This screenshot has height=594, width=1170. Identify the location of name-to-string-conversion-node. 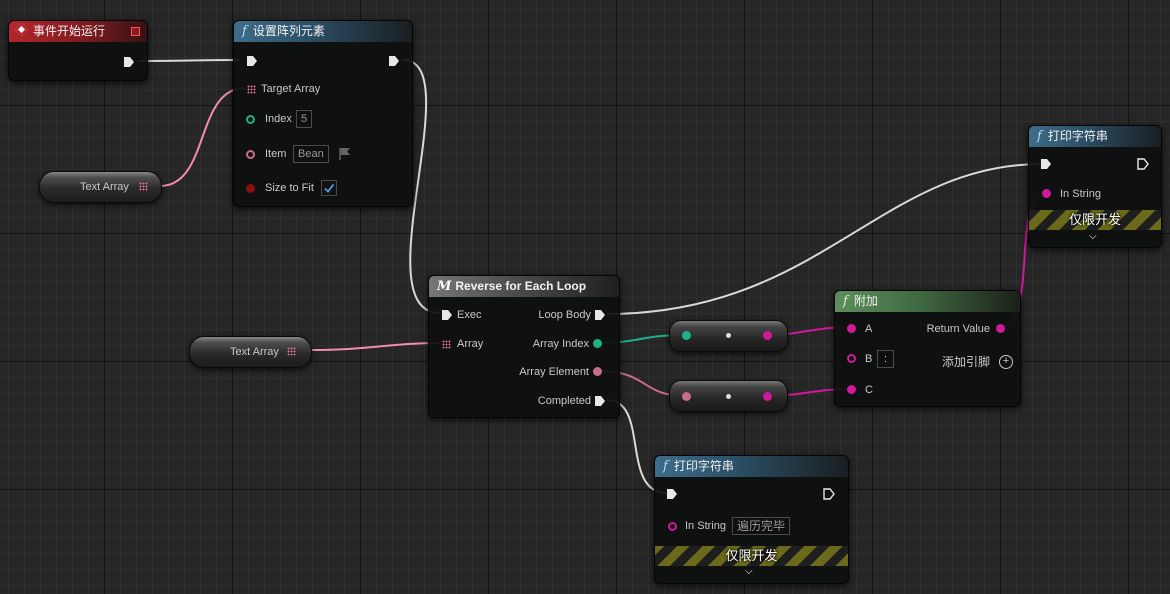
(728, 396).